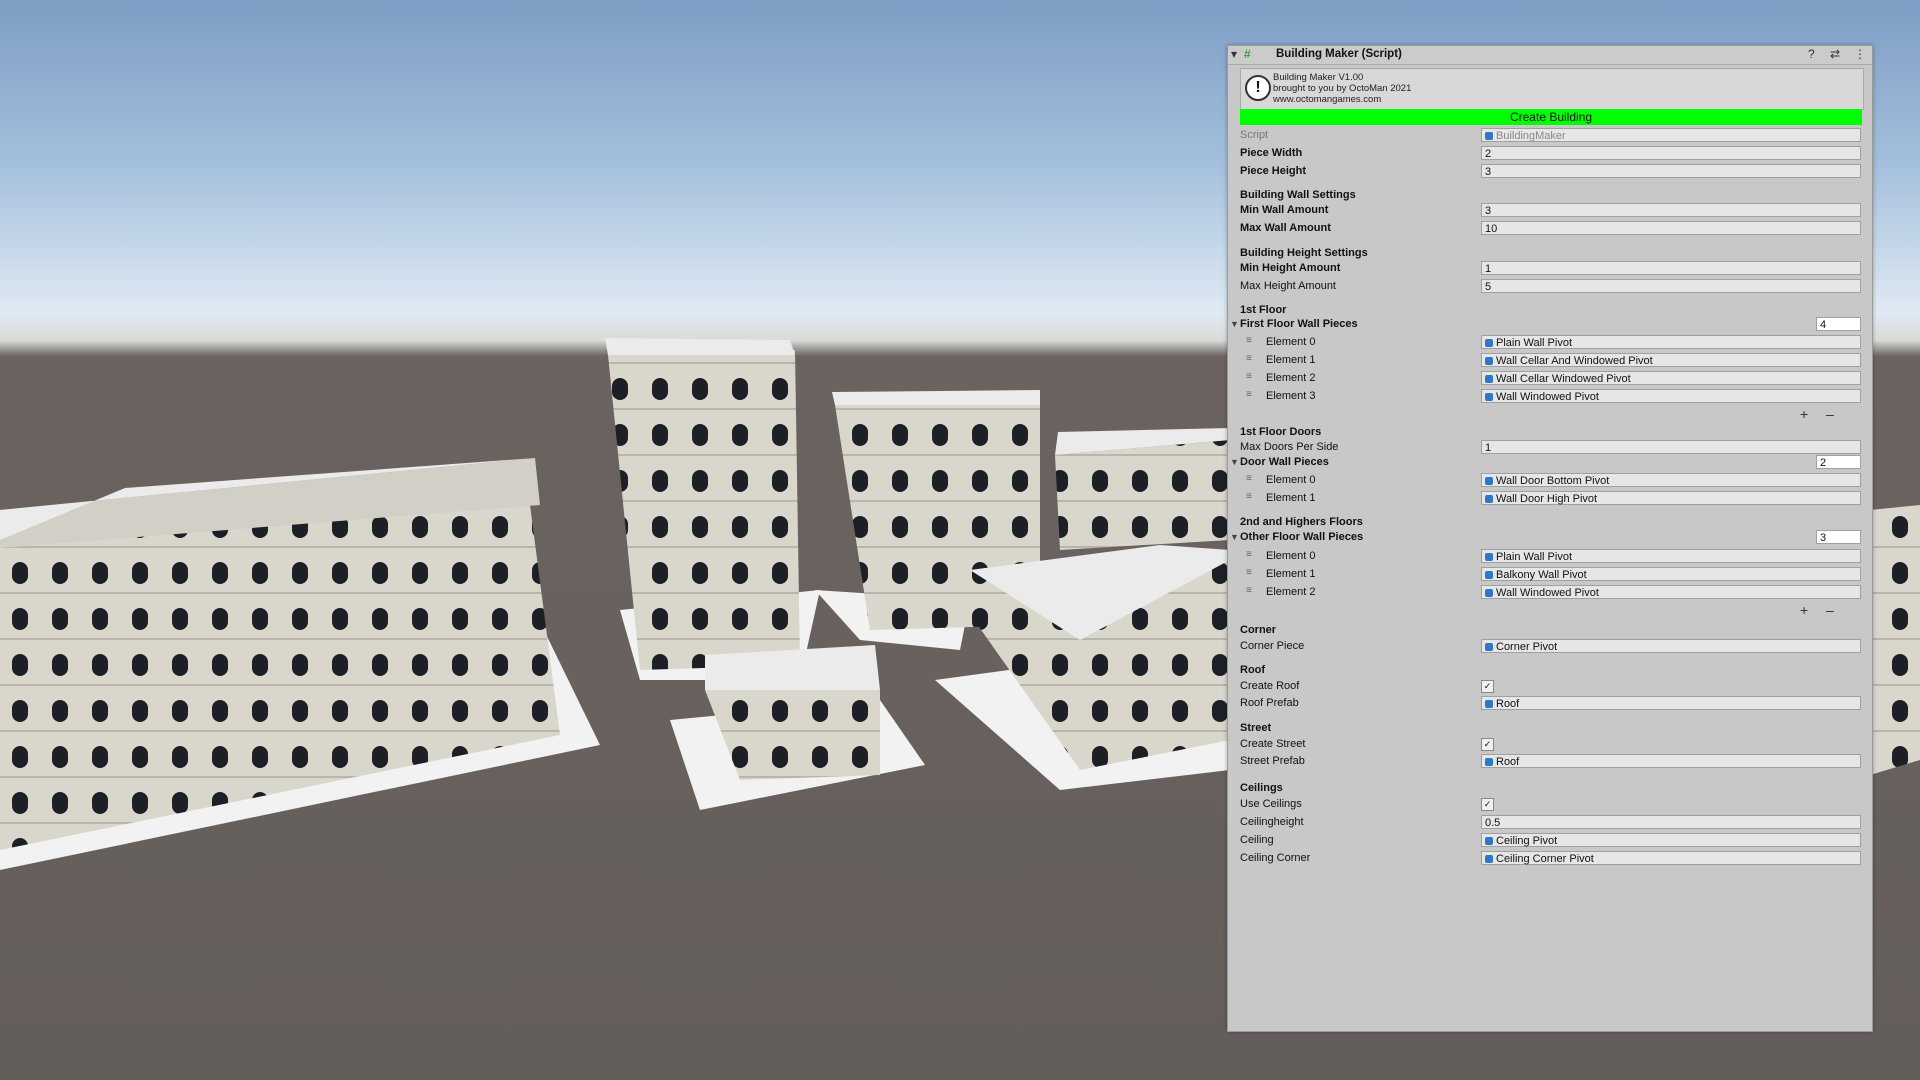 The height and width of the screenshot is (1080, 1920). What do you see at coordinates (1301, 522) in the screenshot?
I see `other-floors-header: 2nd and Highers Floors` at bounding box center [1301, 522].